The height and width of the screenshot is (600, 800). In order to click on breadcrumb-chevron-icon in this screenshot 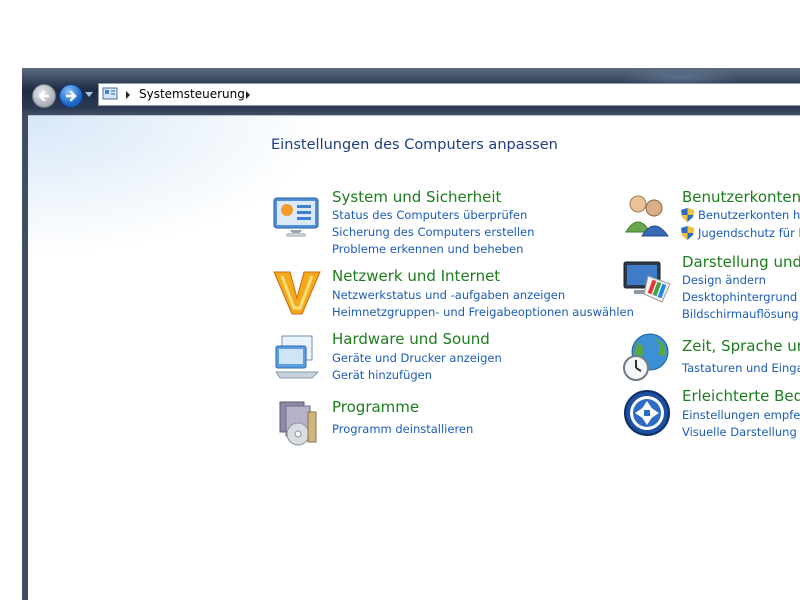, I will do `click(248, 95)`.